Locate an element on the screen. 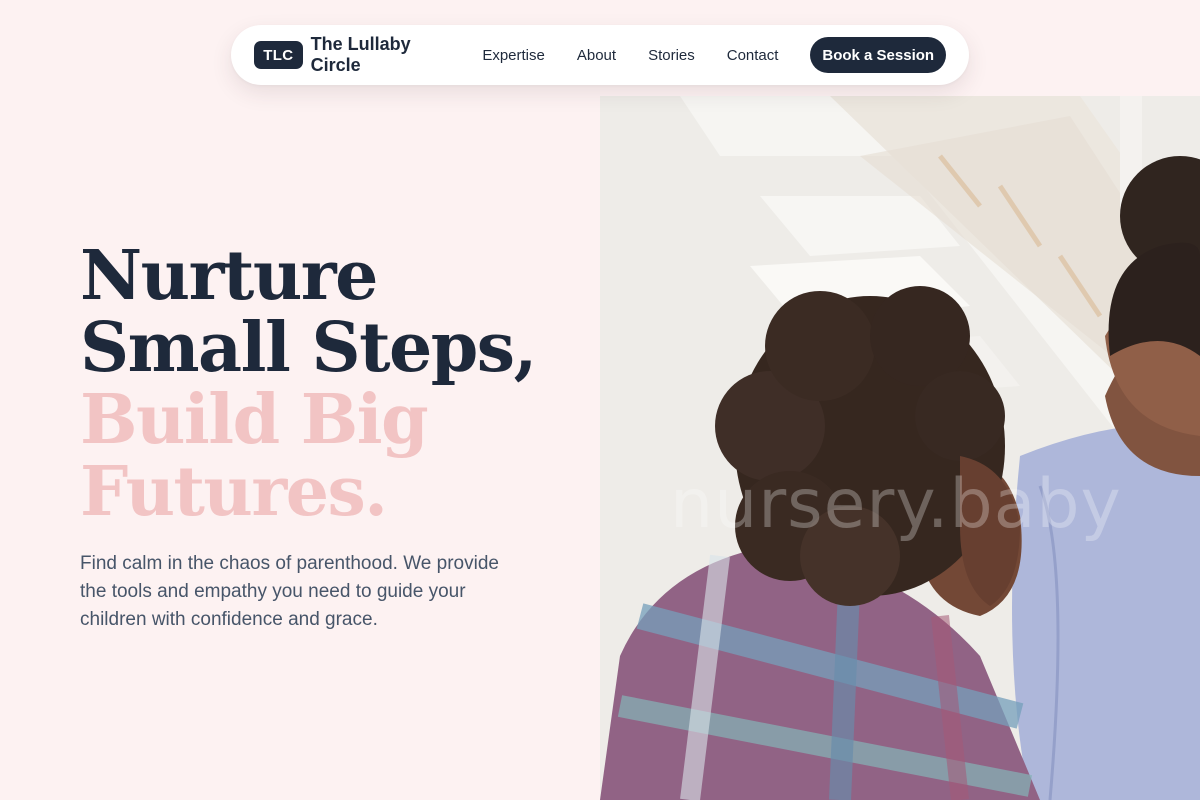 The height and width of the screenshot is (800, 1200). nav-link-contact: Contact is located at coordinates (753, 55).